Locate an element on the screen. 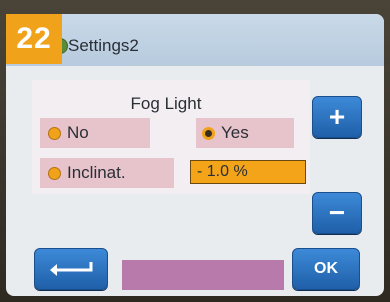  status-bar is located at coordinates (203, 275).